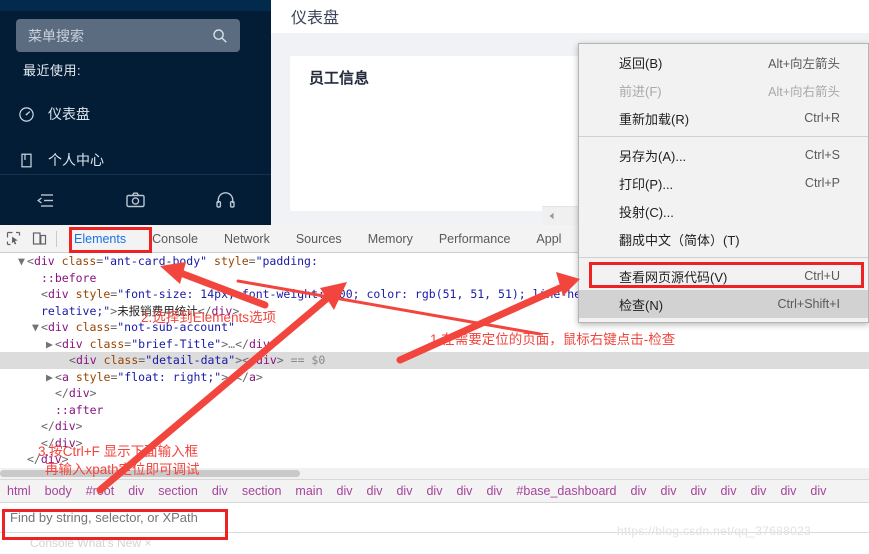  Describe the element at coordinates (548, 239) in the screenshot. I see `tab-application: Appl` at that location.